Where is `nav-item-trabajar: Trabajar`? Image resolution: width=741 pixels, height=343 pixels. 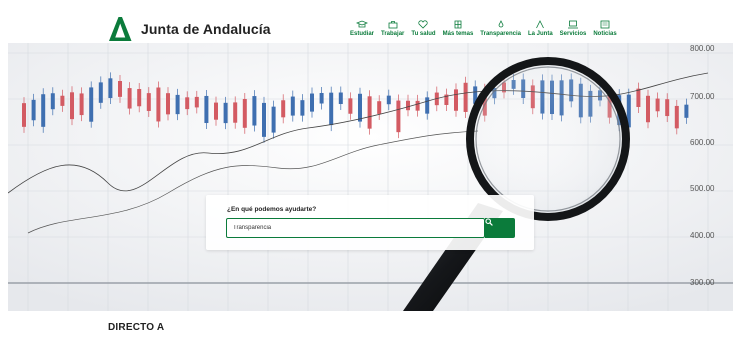 nav-item-trabajar: Trabajar is located at coordinates (392, 28).